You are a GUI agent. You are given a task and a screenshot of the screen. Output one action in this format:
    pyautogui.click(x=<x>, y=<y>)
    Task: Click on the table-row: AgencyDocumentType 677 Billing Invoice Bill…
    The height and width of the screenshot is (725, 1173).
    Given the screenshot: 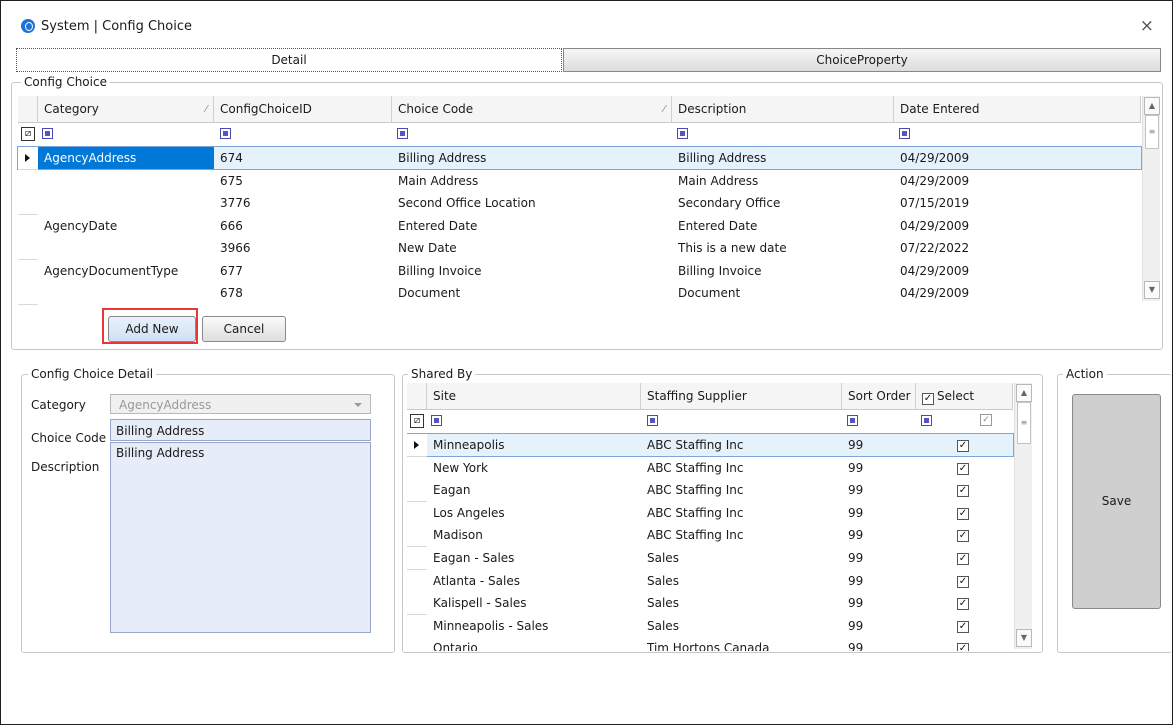 What is the action you would take?
    pyautogui.click(x=579, y=271)
    